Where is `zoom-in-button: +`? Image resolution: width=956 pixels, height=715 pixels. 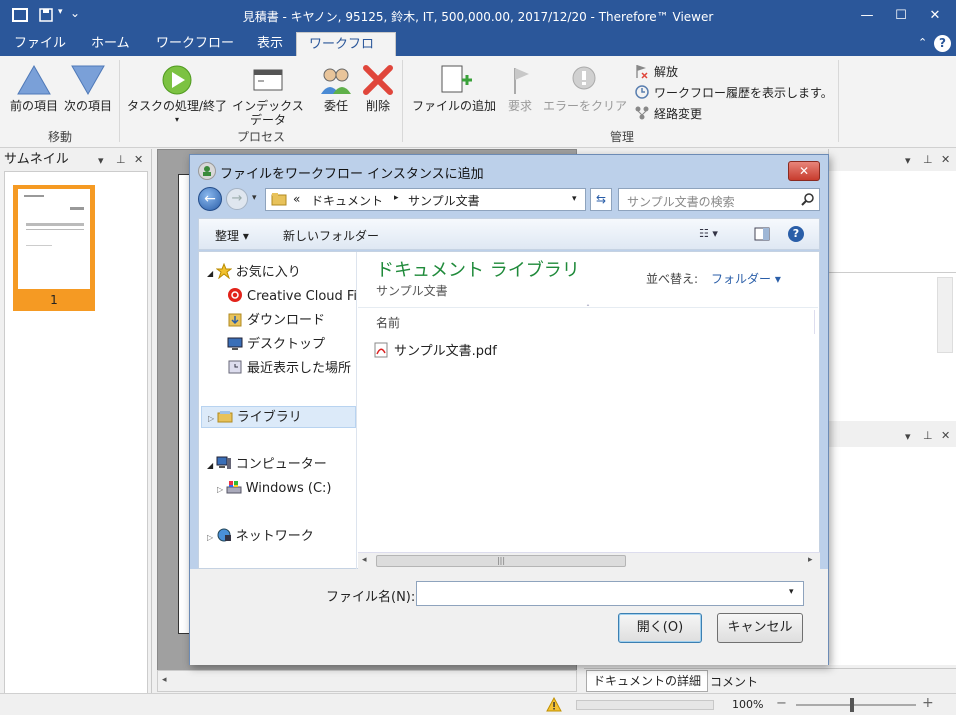 zoom-in-button: + is located at coordinates (928, 703).